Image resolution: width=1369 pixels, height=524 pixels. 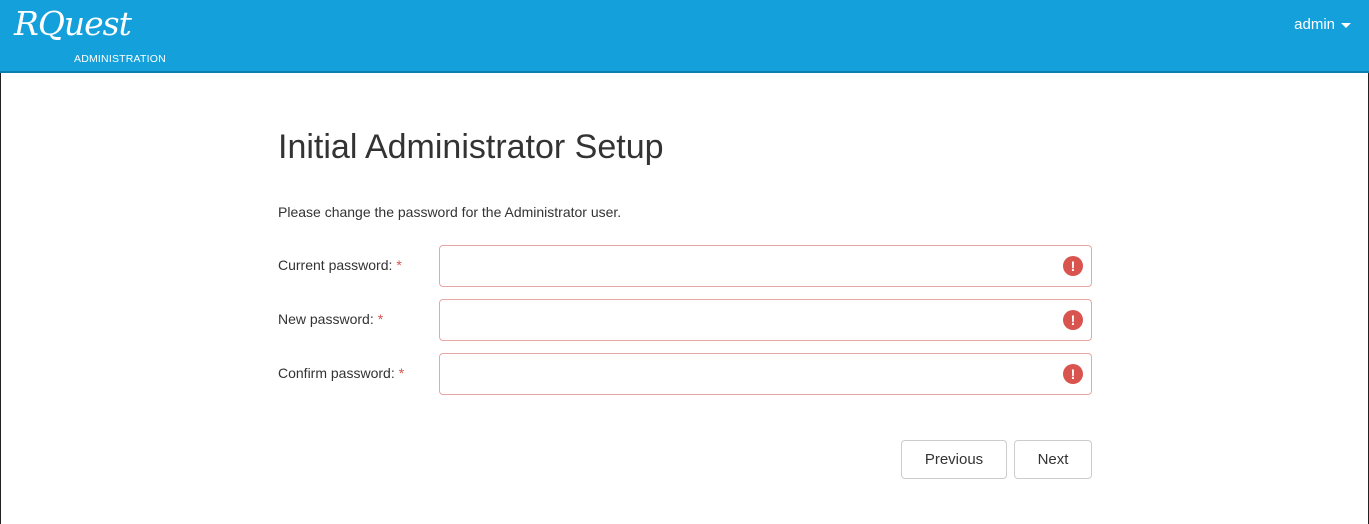 I want to click on current-password-label: Current password: *, so click(x=340, y=265).